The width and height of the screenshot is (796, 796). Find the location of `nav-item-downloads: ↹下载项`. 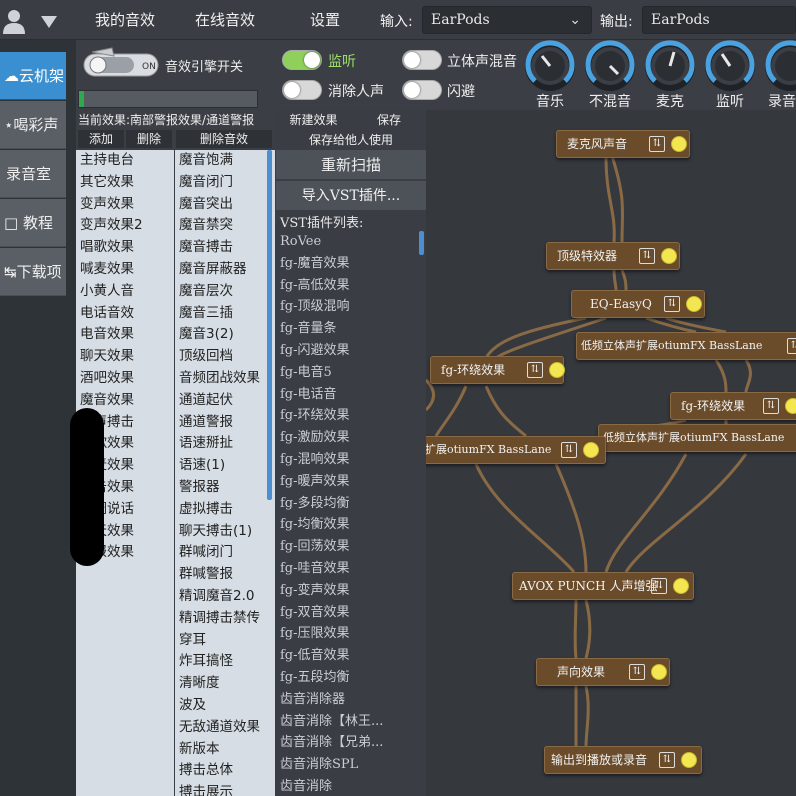

nav-item-downloads: ↹下载项 is located at coordinates (33, 272).